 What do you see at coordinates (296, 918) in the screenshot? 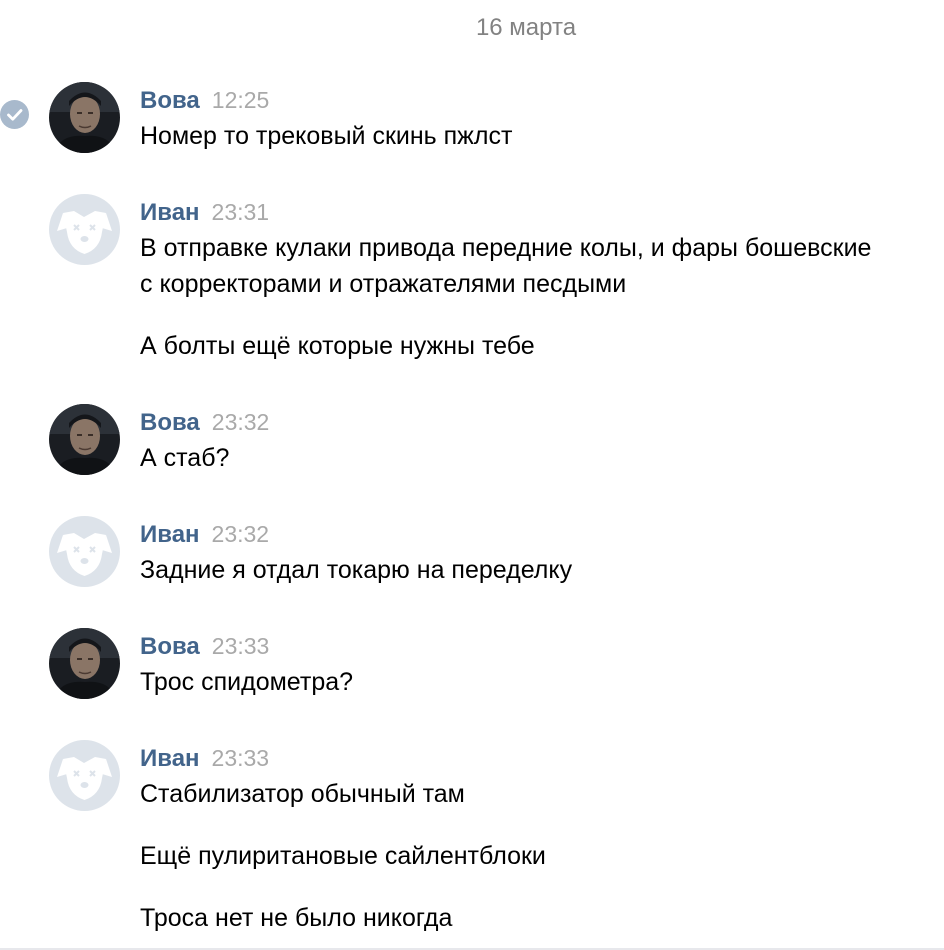
I see `message-text: Троса нет не было никогда` at bounding box center [296, 918].